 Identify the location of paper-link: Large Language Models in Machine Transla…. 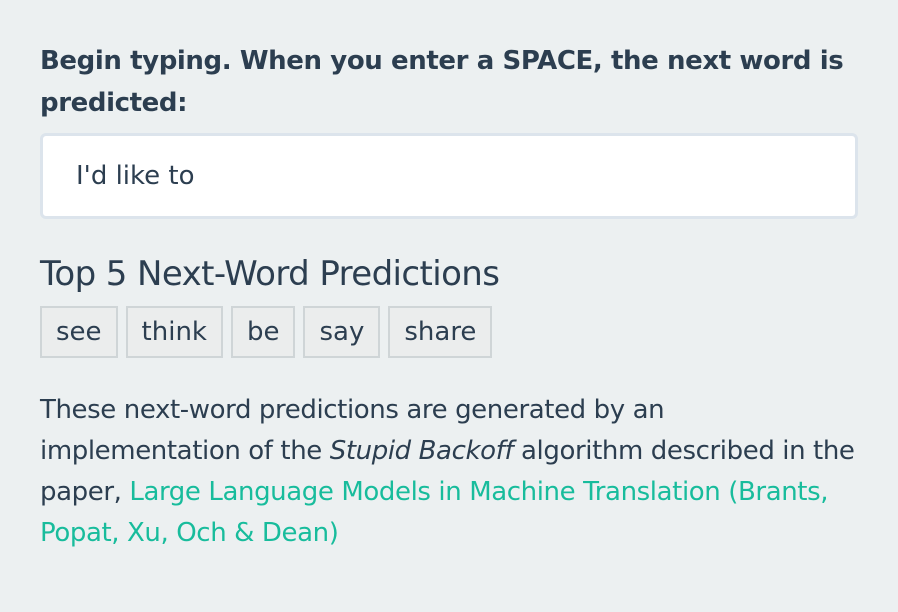
(434, 512).